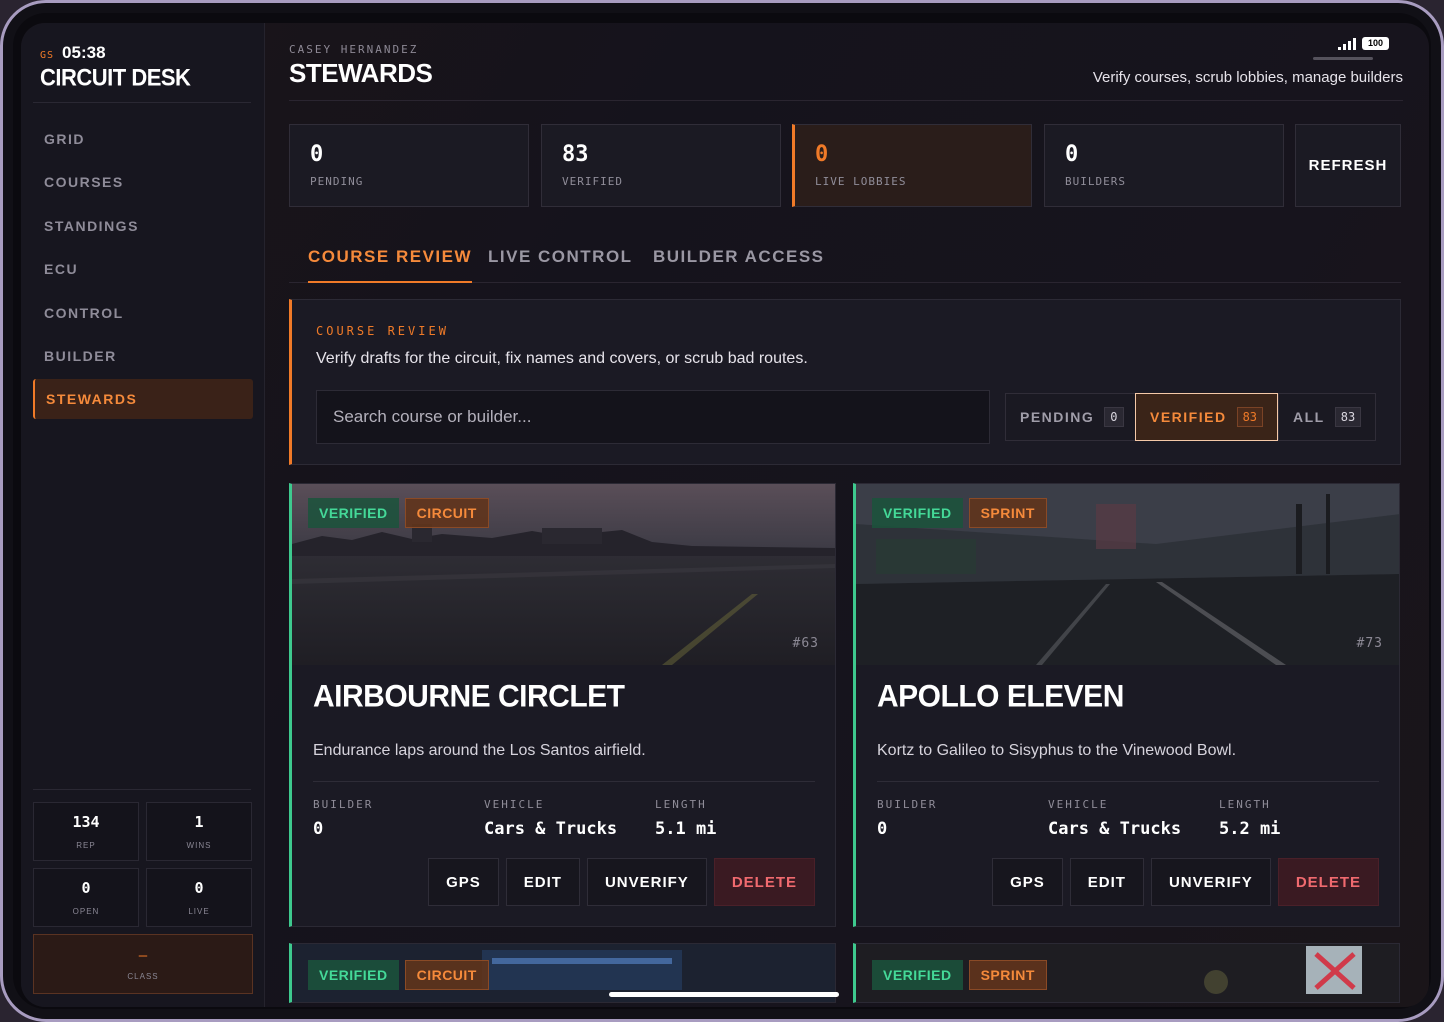 The height and width of the screenshot is (1022, 1444). I want to click on sidebar-item-standings: STANDINGS, so click(143, 226).